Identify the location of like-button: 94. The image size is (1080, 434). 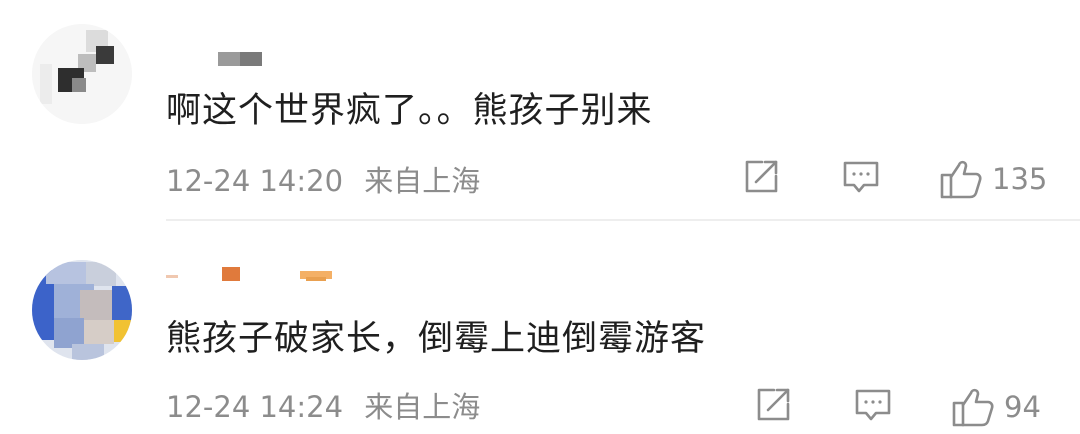
(995, 407).